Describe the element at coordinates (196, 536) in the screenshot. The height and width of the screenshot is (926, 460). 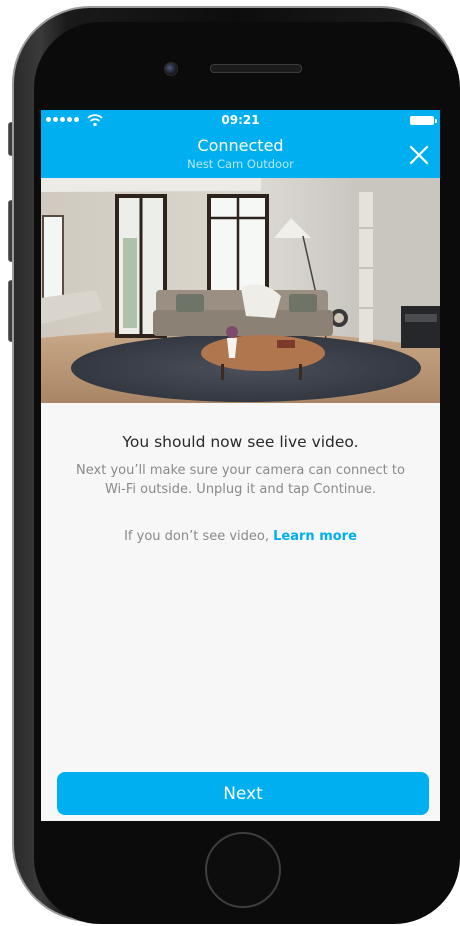
I see `help-prefix: If you don’t see video,` at that location.